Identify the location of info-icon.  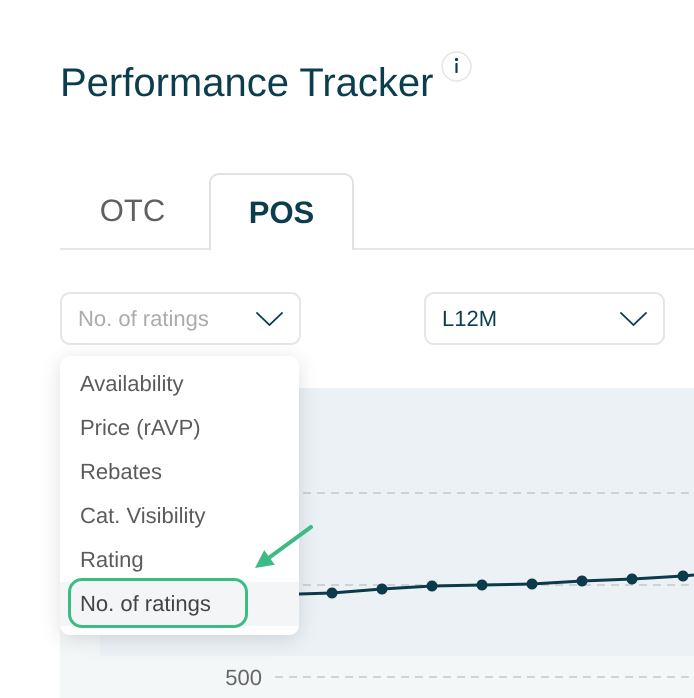
(456, 66).